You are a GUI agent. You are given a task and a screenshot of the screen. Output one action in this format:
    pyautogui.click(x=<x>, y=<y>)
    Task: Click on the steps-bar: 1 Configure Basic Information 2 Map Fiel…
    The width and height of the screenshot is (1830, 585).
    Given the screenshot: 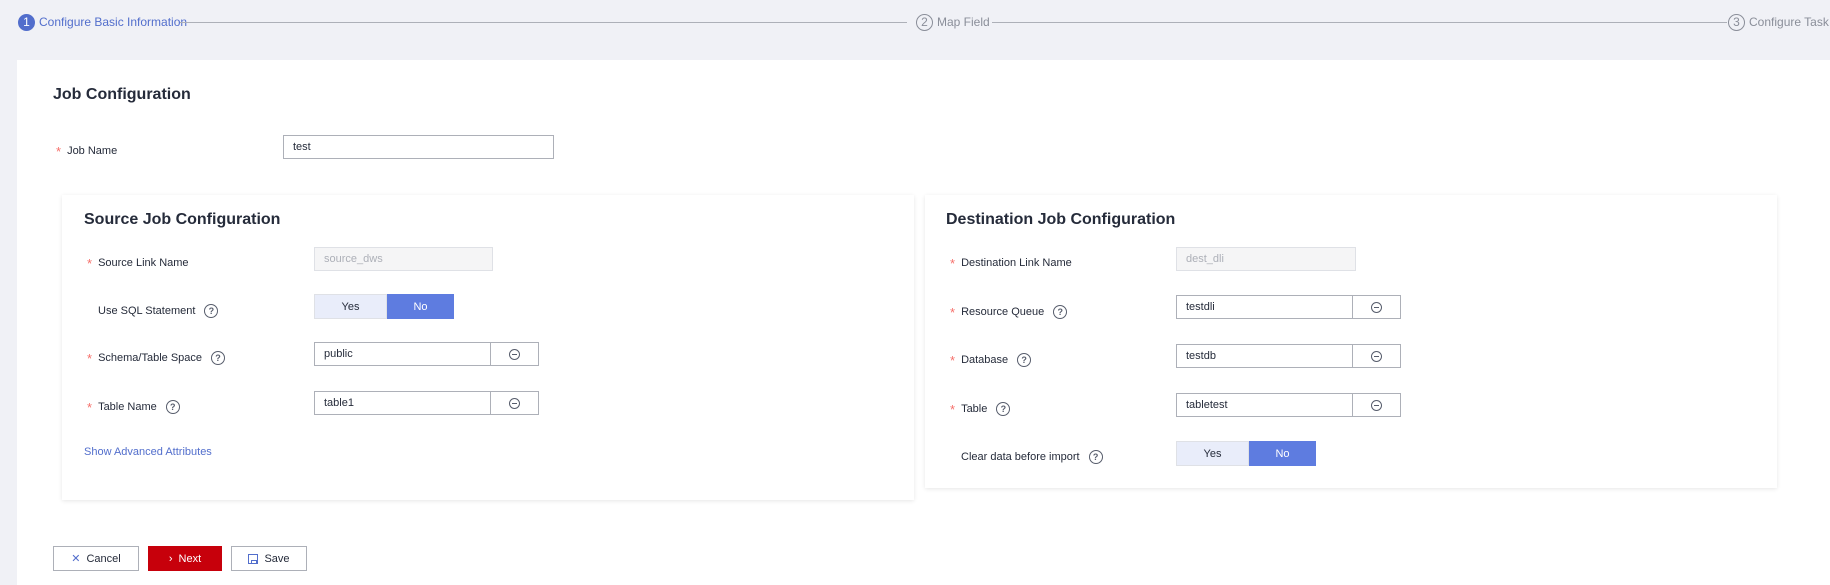 What is the action you would take?
    pyautogui.click(x=915, y=22)
    